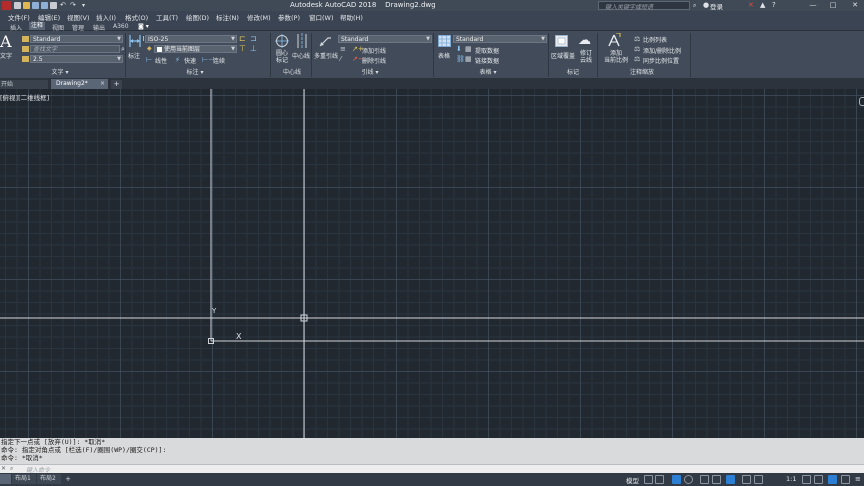  I want to click on dim-tool-icon: ⊐, so click(253, 38).